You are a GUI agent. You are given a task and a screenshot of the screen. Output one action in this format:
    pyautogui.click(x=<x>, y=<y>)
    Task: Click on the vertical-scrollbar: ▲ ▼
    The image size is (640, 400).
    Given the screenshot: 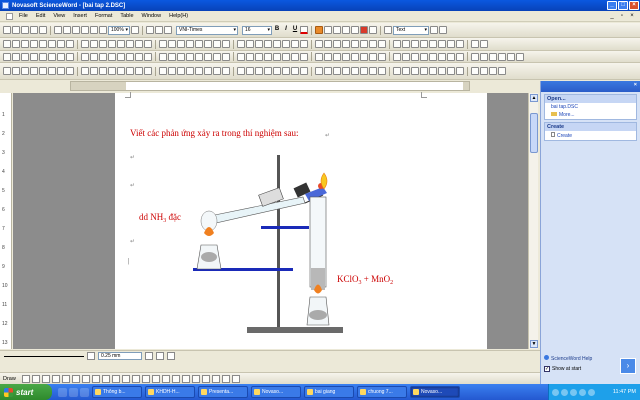 What is the action you would take?
    pyautogui.click(x=533, y=221)
    